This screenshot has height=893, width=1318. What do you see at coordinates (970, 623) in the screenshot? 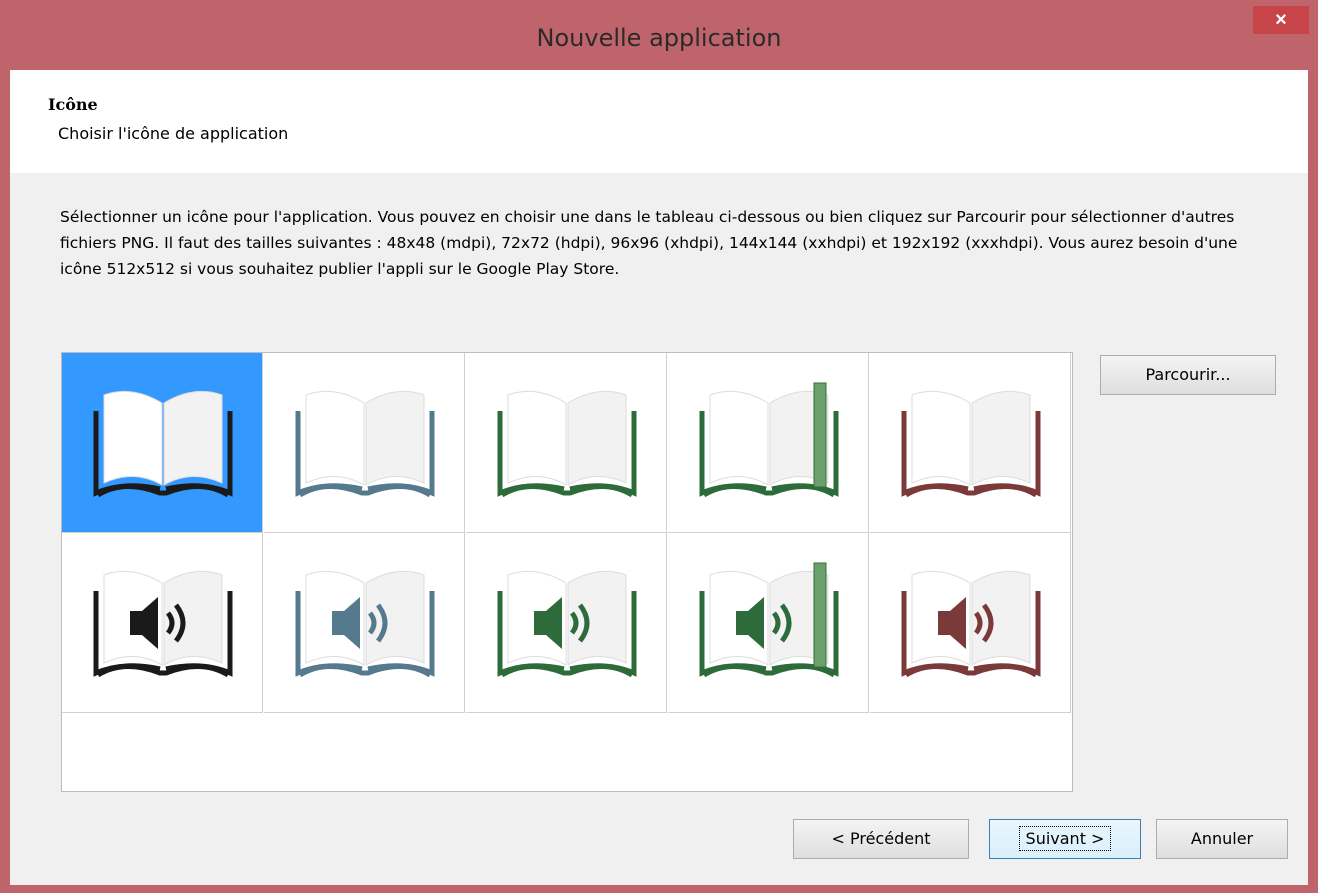
I see `audiobook-red-icon` at bounding box center [970, 623].